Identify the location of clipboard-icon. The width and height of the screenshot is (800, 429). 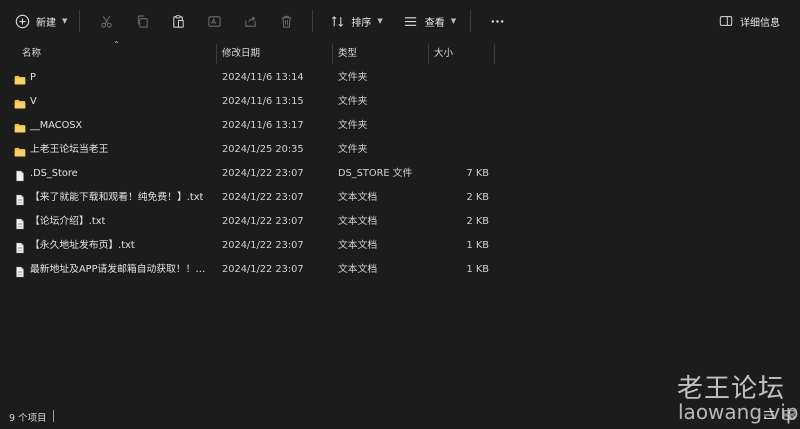
(178, 21).